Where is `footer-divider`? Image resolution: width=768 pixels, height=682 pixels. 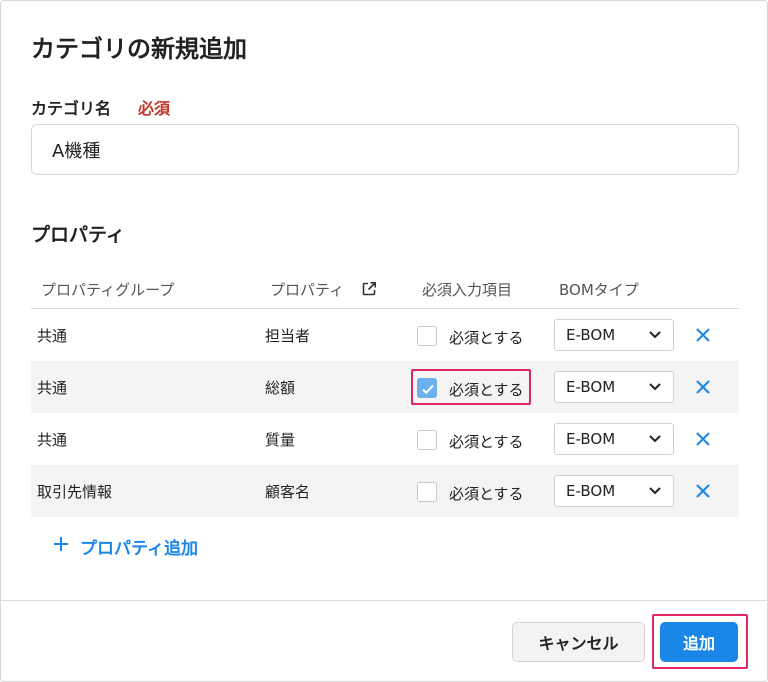
footer-divider is located at coordinates (384, 600).